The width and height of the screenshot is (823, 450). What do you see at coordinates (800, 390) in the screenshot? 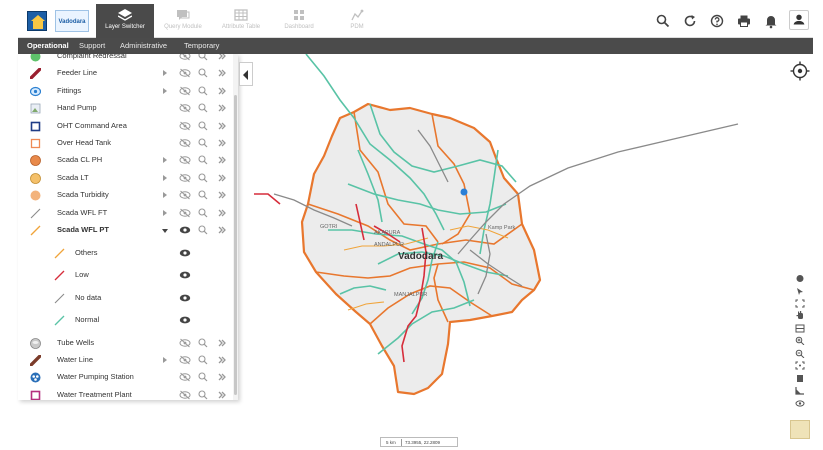
I see `measure-icon` at bounding box center [800, 390].